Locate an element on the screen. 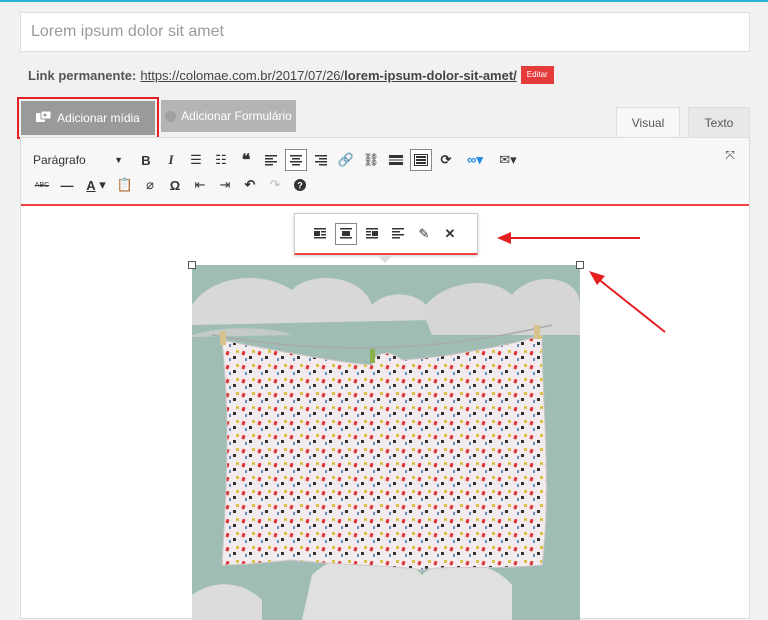 Image resolution: width=768 pixels, height=620 pixels. fullscreen-icon: ⤧ is located at coordinates (730, 155).